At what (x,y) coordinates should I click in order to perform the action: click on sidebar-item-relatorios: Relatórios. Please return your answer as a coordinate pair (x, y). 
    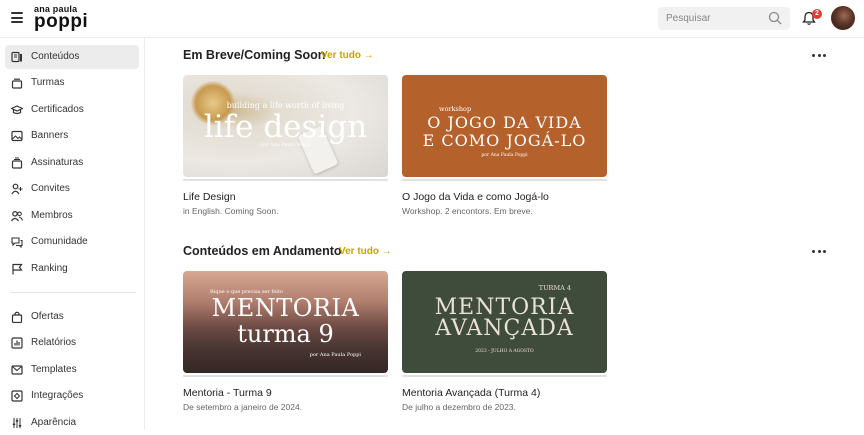
    Looking at the image, I should click on (72, 343).